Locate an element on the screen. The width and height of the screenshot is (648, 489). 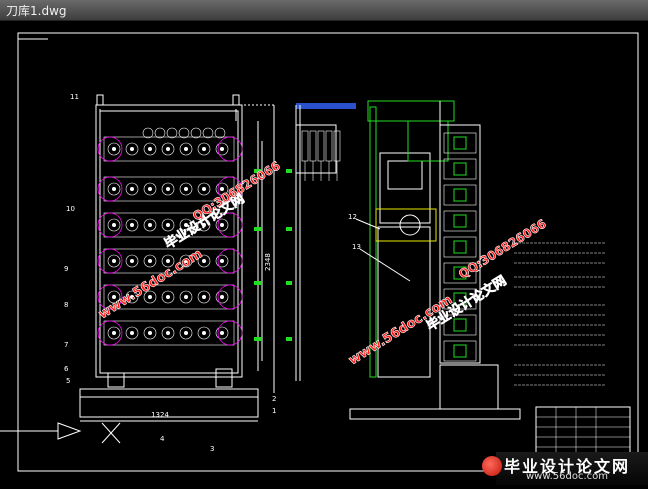
callout-5: 5 is located at coordinates (68, 381).